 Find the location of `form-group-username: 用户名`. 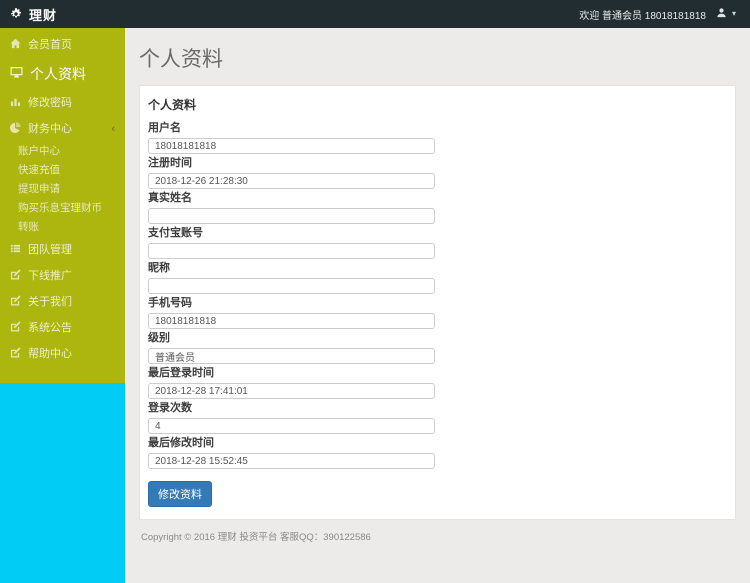

form-group-username: 用户名 is located at coordinates (437, 138).